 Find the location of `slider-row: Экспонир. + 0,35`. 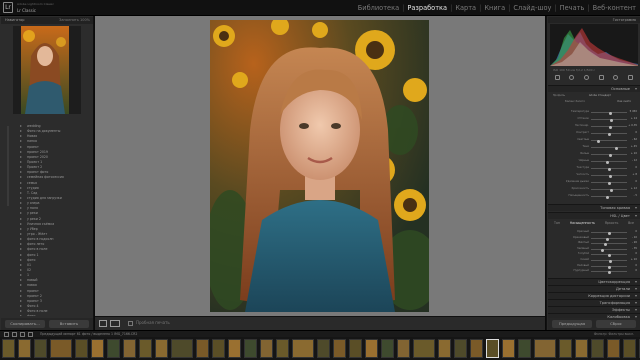

slider-row: Экспонир. + 0,35 is located at coordinates (594, 126).